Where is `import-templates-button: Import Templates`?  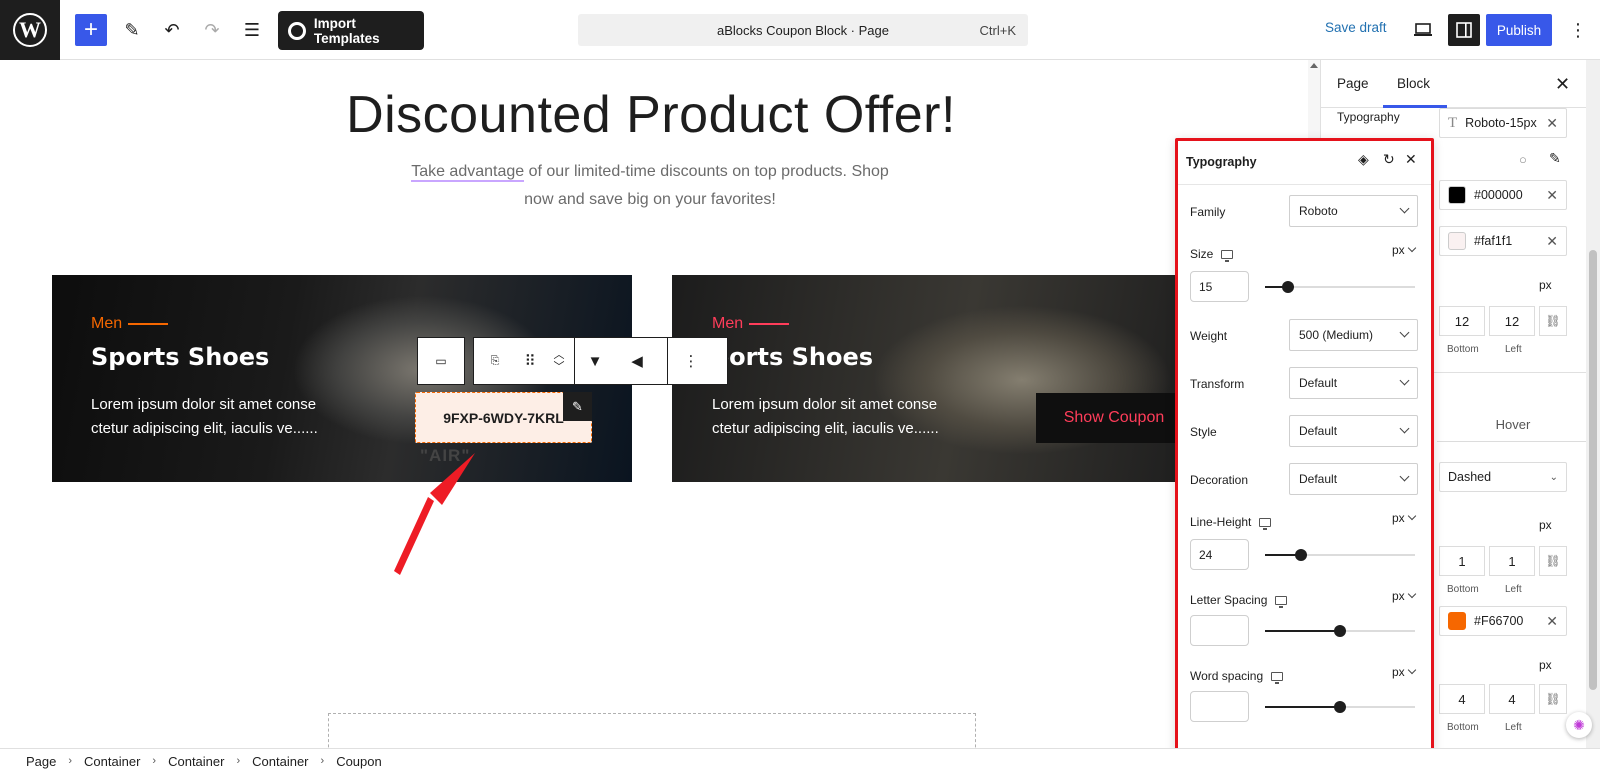 import-templates-button: Import Templates is located at coordinates (351, 30).